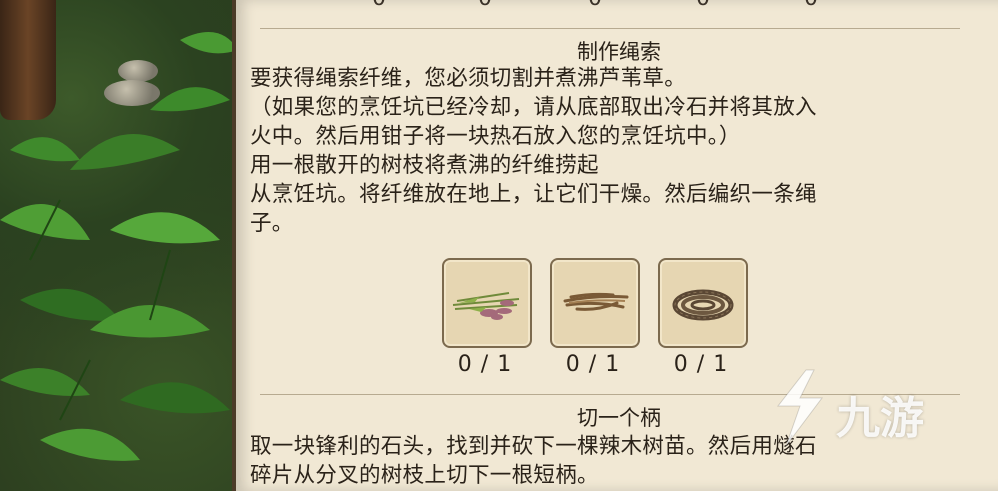  Describe the element at coordinates (486, 306) in the screenshot. I see `reed-grass-icon` at that location.